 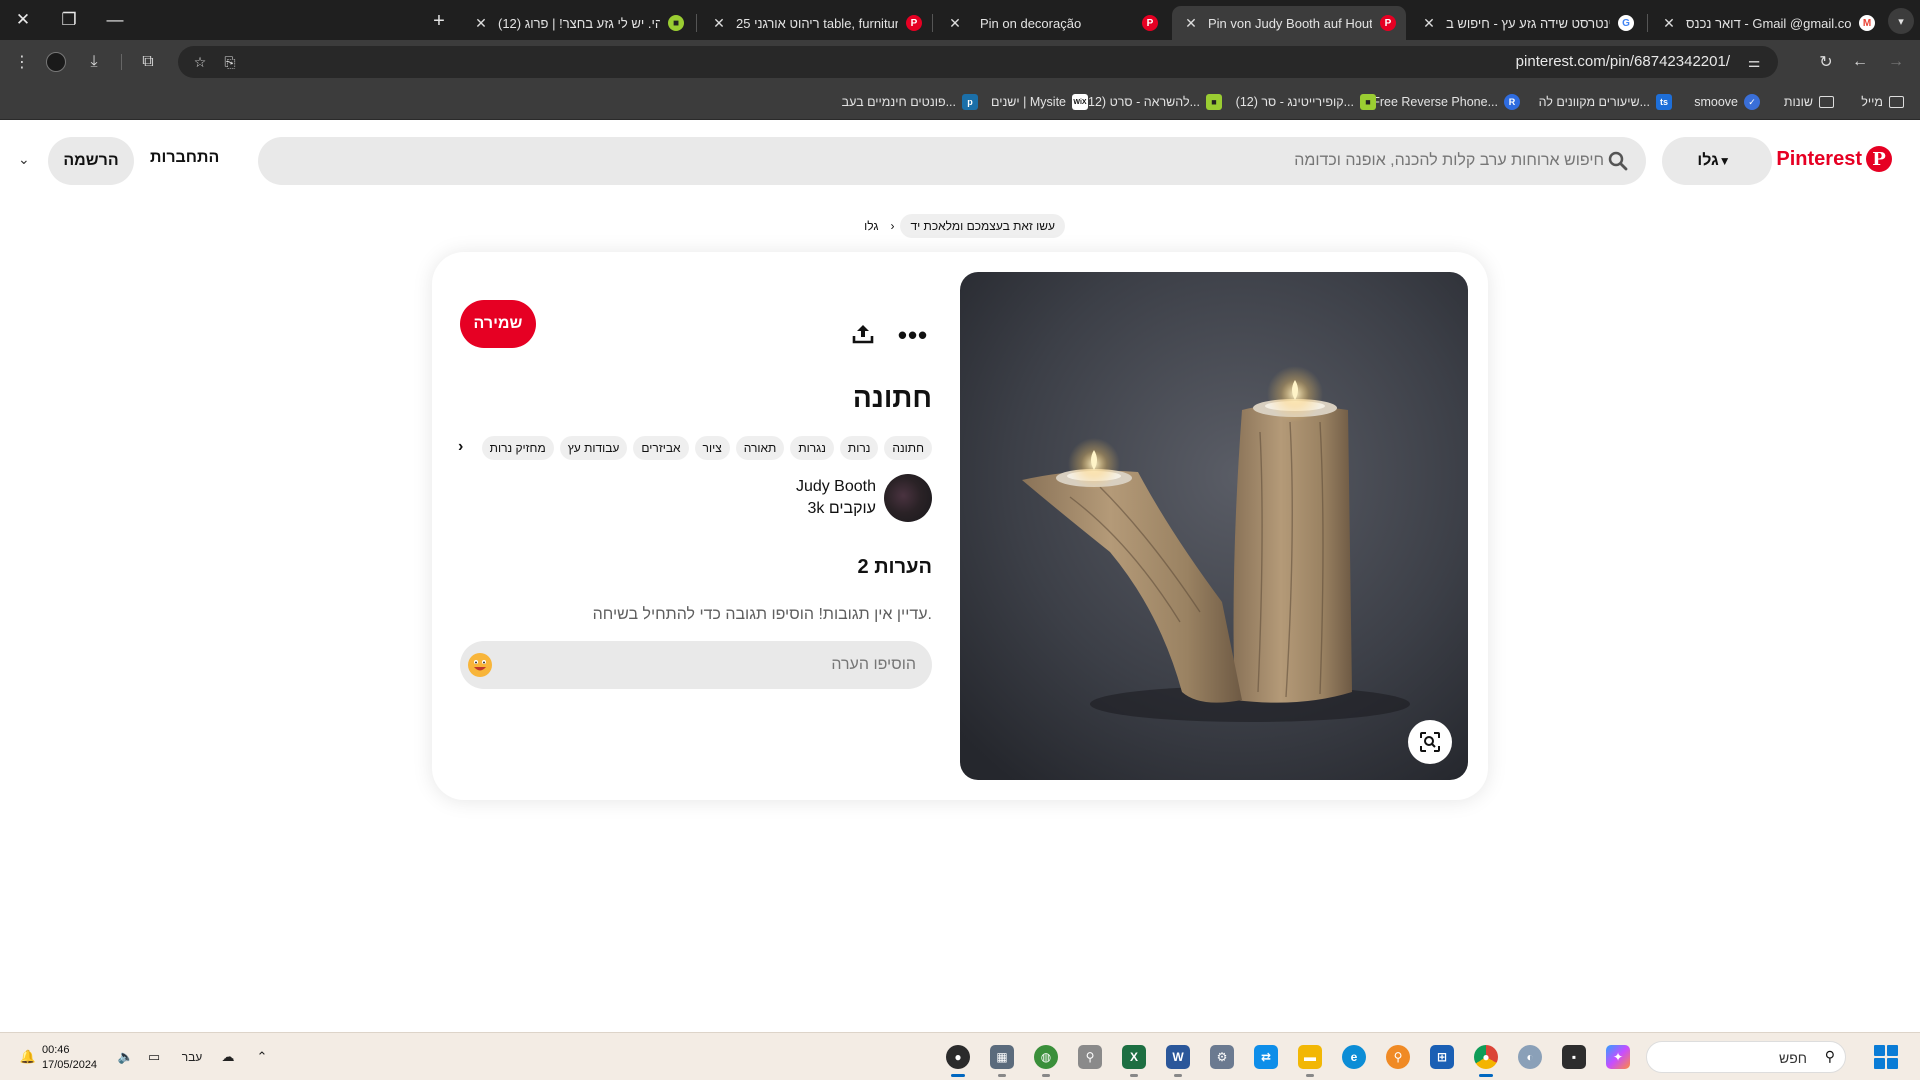 What do you see at coordinates (56, 62) in the screenshot?
I see `extension-avatar-icon` at bounding box center [56, 62].